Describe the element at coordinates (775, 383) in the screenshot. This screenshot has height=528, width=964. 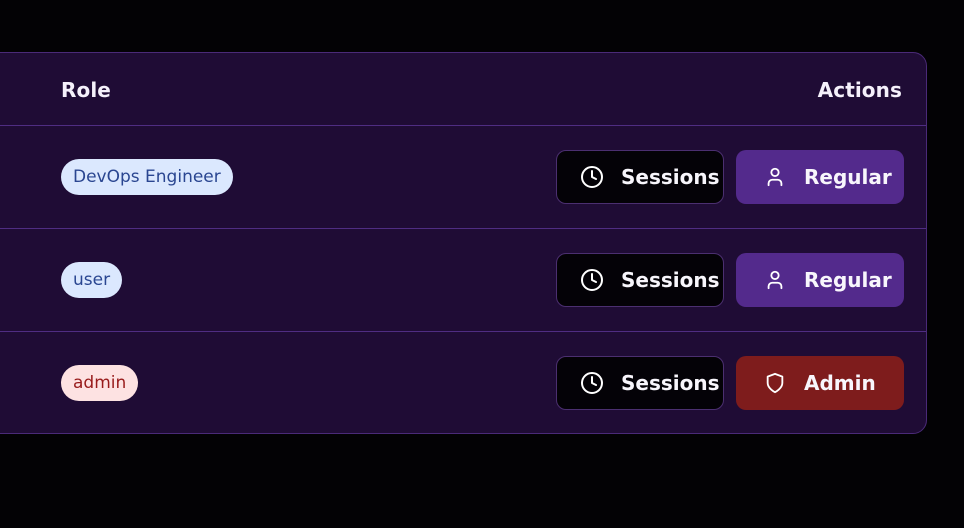
I see `shield-icon` at that location.